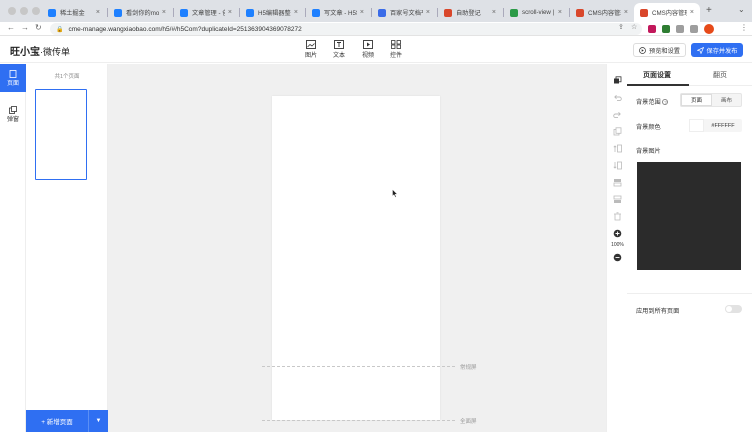 This screenshot has height=432, width=752. Describe the element at coordinates (67, 421) in the screenshot. I see `add-page-button: + 新增页面 ▼` at that location.